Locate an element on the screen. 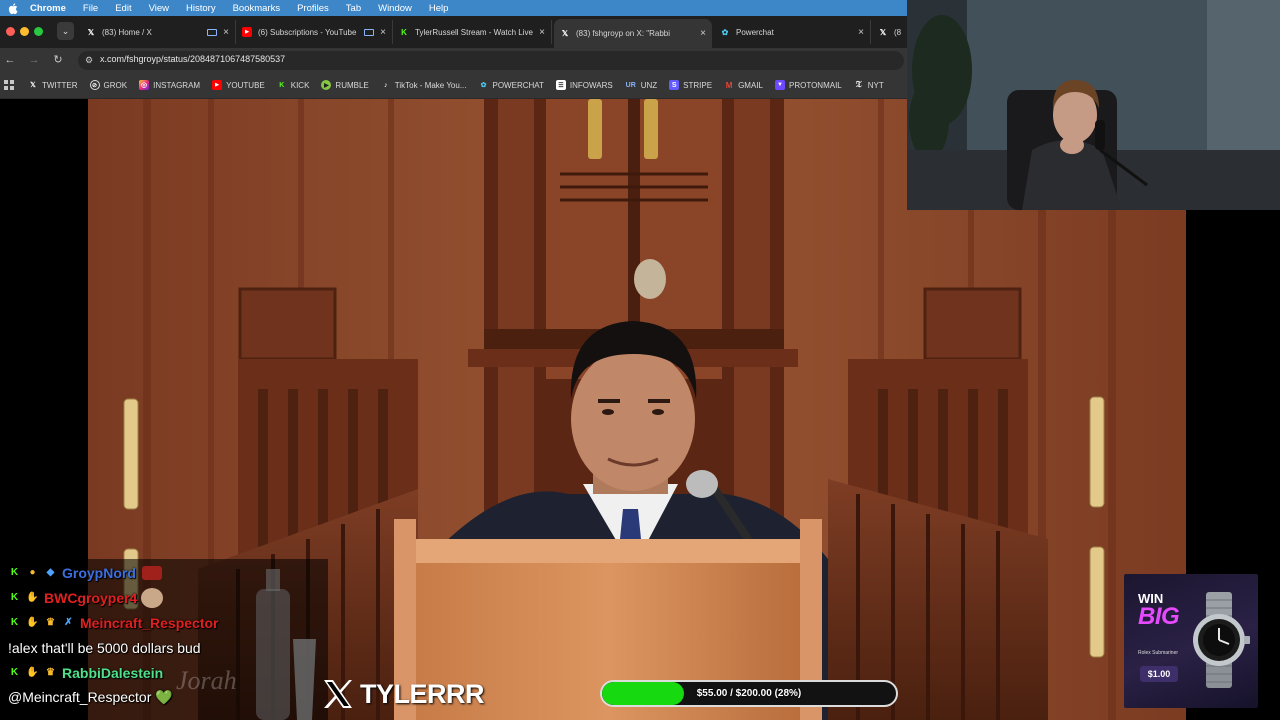 Image resolution: width=1280 pixels, height=720 pixels. forward-button: → is located at coordinates (34, 60).